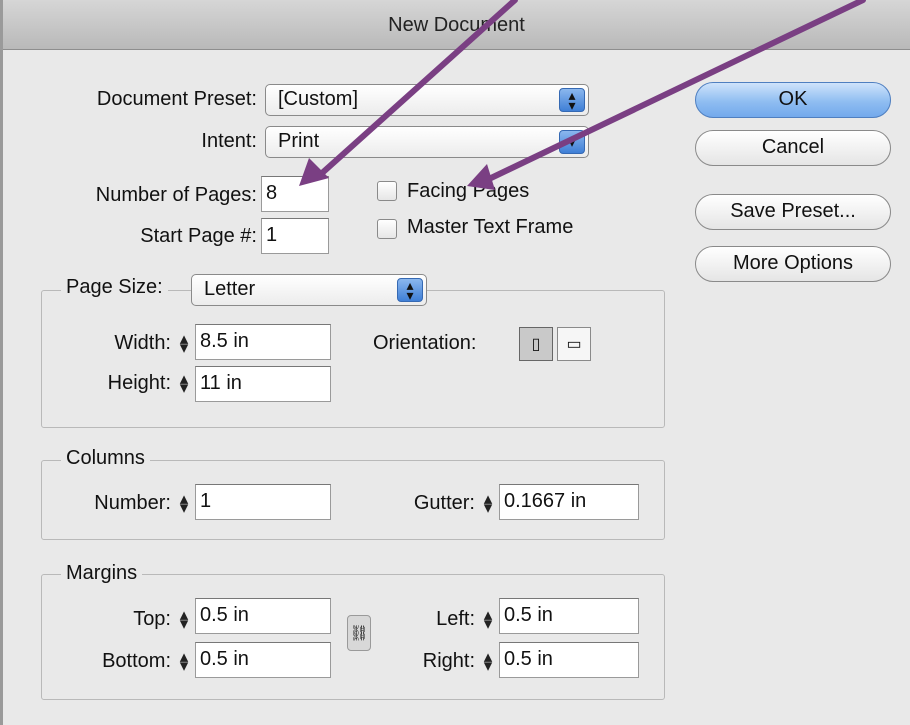 This screenshot has width=910, height=725. I want to click on margin-bottom-label: Bottom:, so click(136, 661).